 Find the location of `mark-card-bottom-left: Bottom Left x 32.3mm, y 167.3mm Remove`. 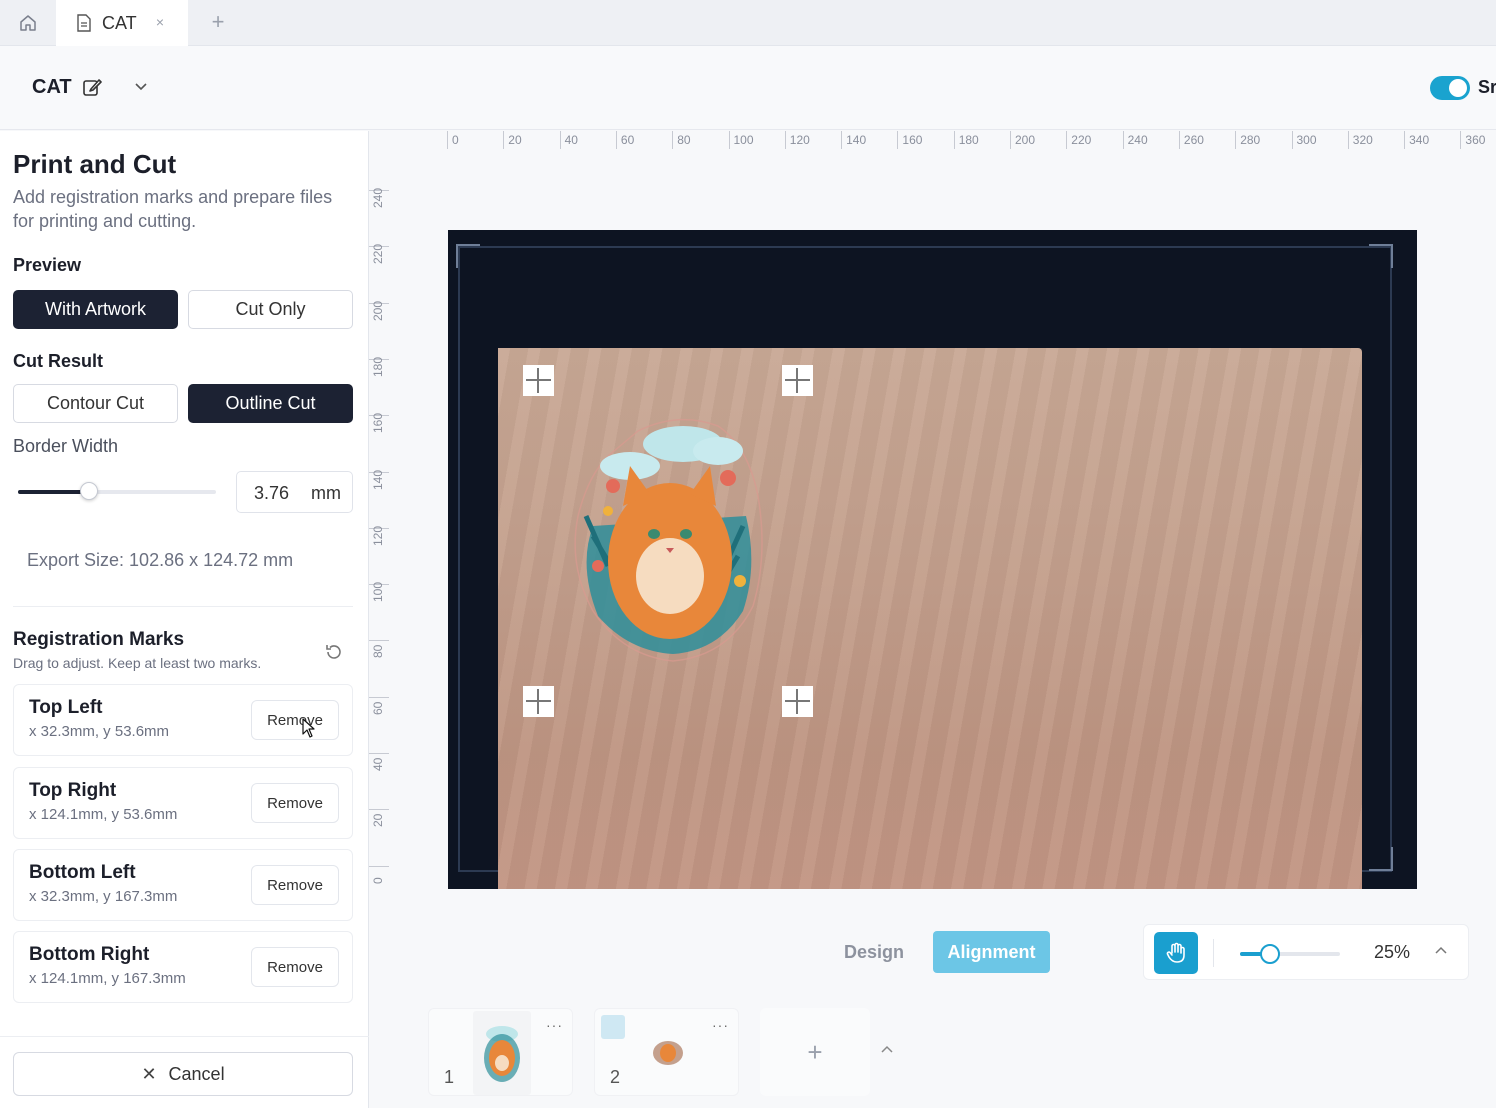

mark-card-bottom-left: Bottom Left x 32.3mm, y 167.3mm Remove is located at coordinates (183, 885).